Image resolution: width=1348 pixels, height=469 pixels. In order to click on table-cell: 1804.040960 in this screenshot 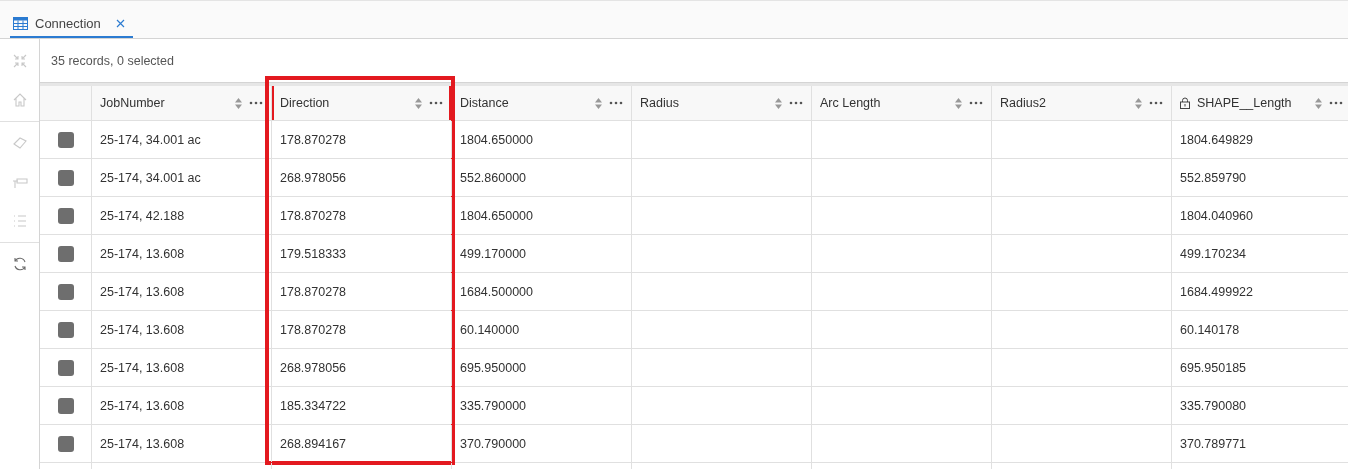, I will do `click(1216, 215)`.